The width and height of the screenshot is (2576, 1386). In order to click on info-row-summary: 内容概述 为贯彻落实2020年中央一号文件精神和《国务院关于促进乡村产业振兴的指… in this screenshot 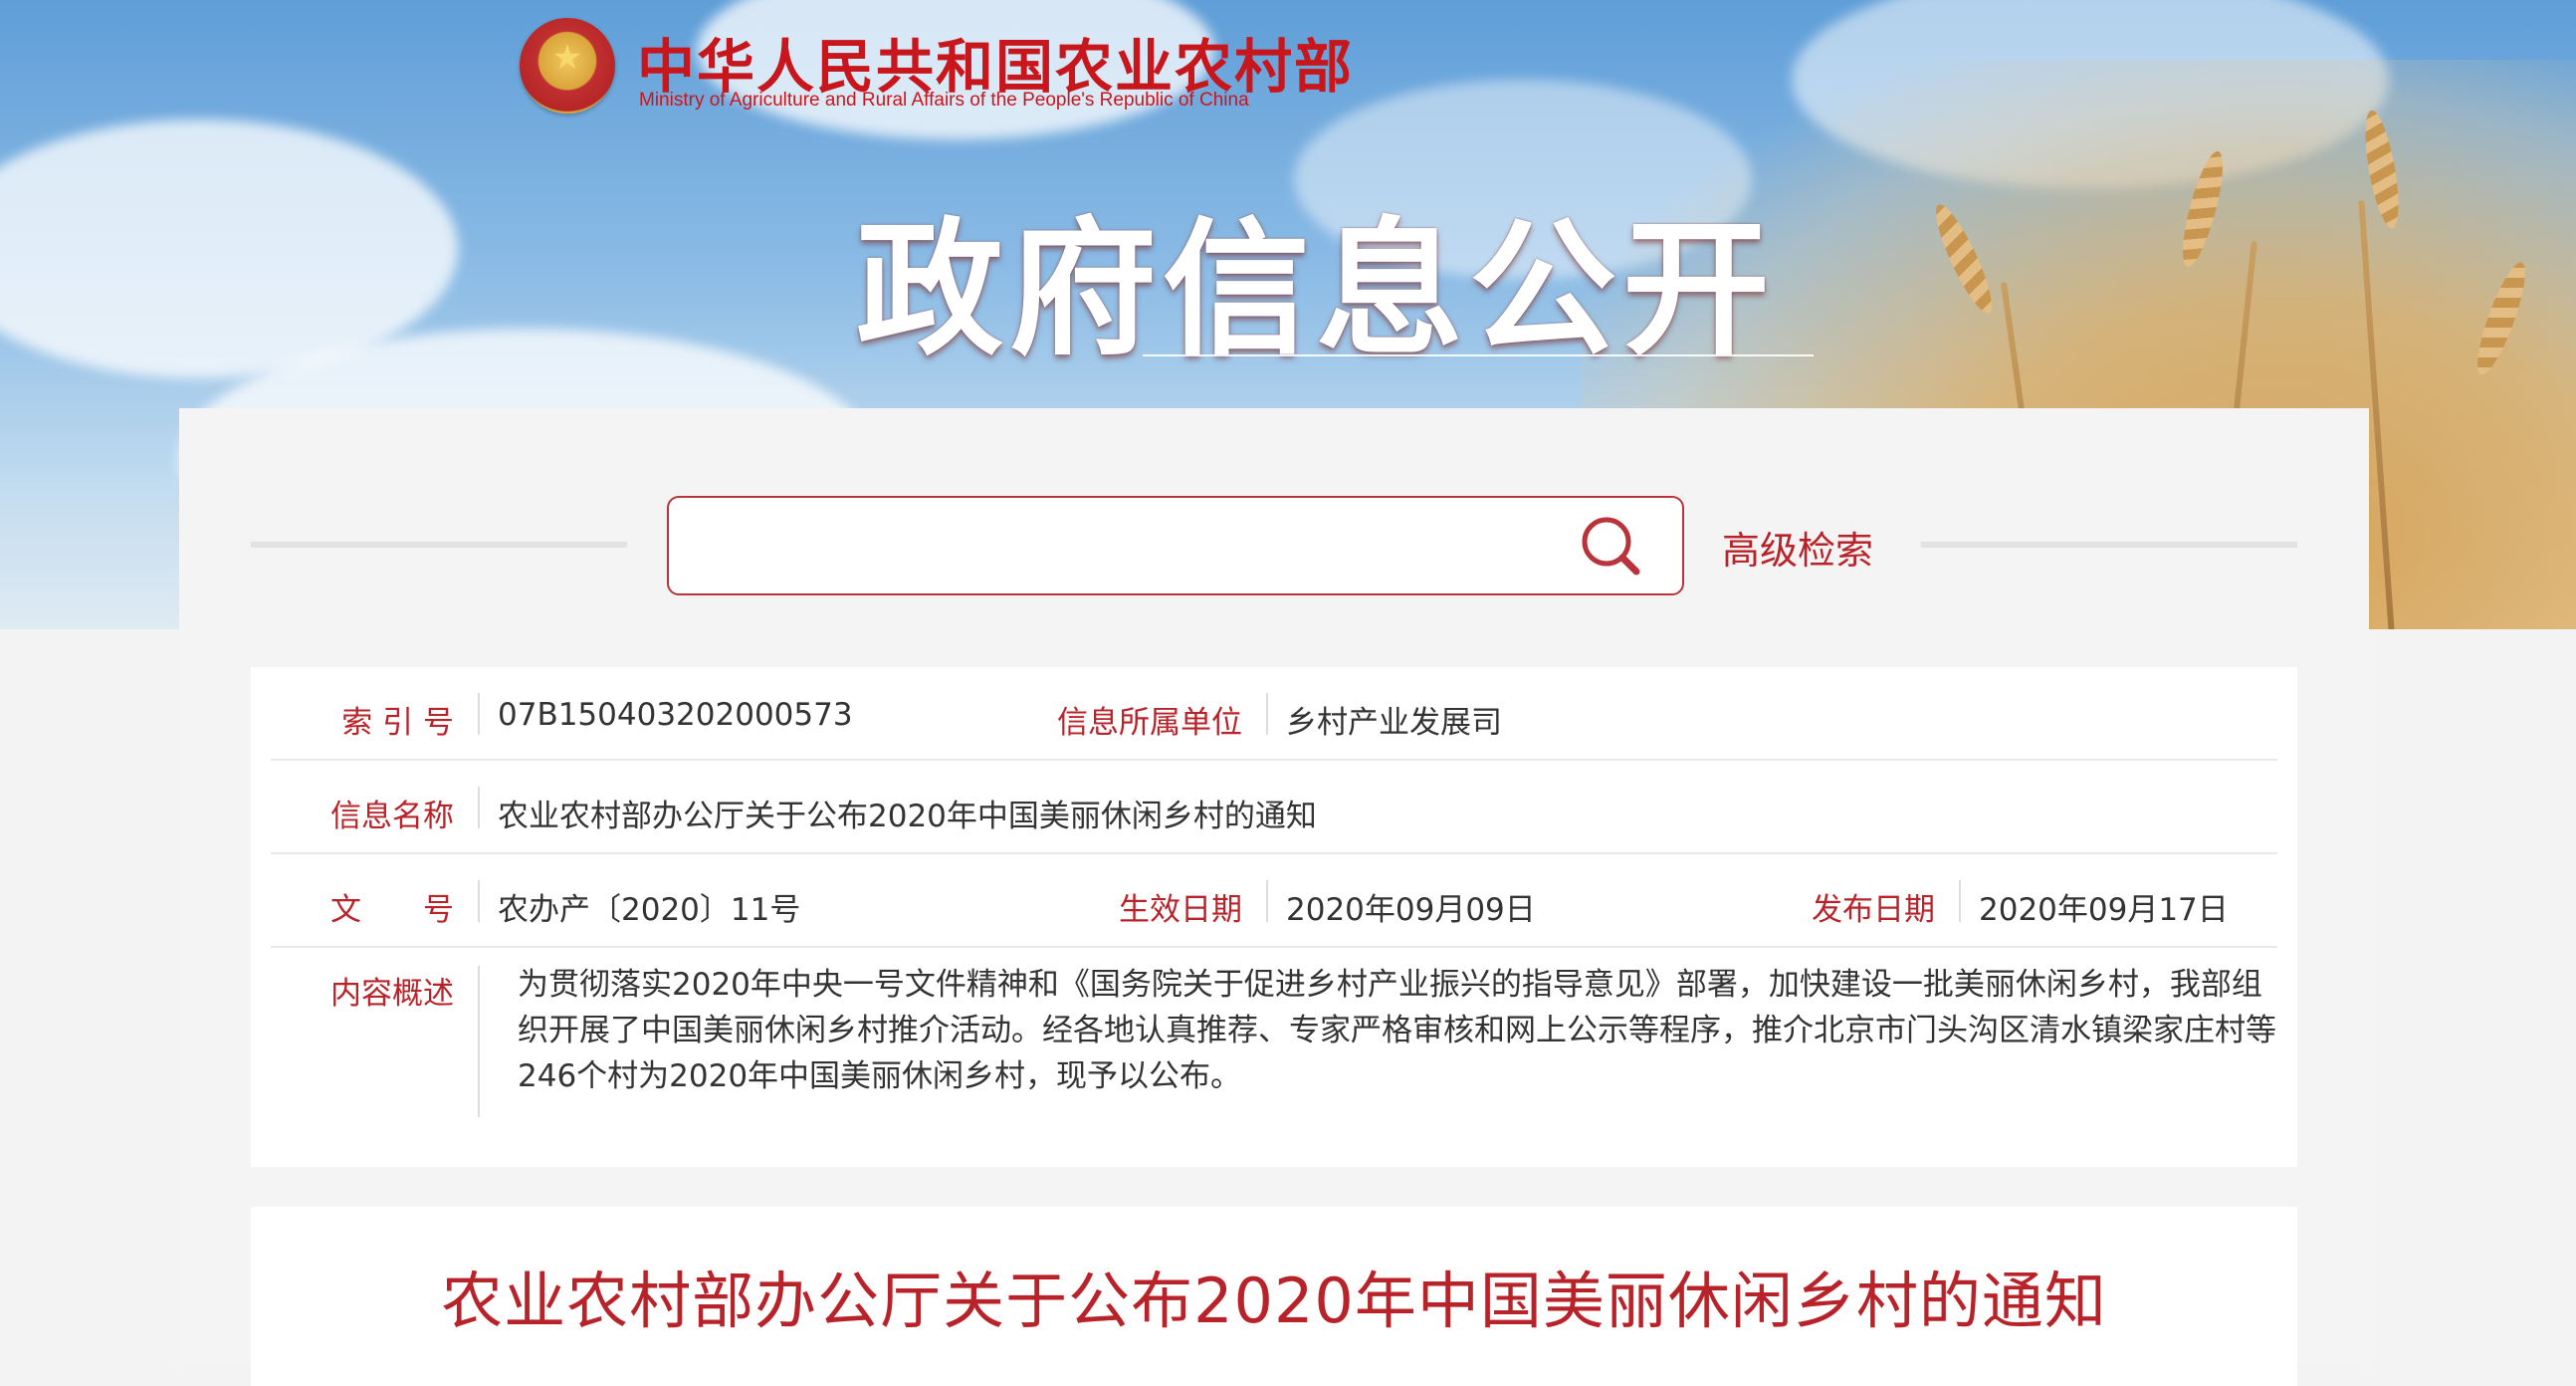, I will do `click(1274, 1037)`.